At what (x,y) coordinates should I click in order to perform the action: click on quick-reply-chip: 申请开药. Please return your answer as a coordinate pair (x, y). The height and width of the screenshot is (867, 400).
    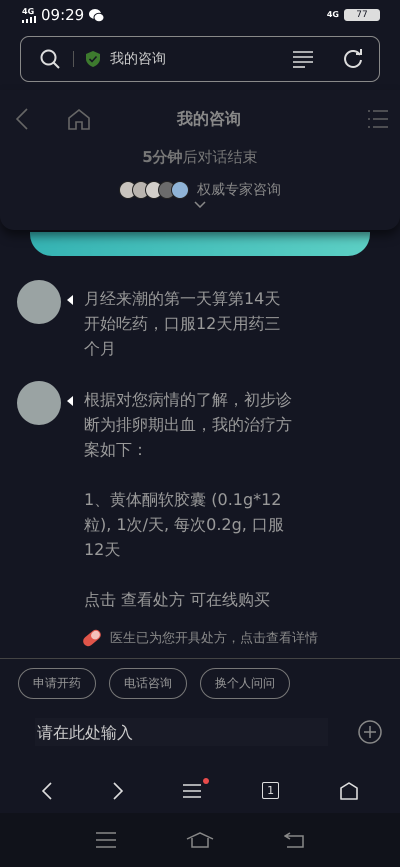
    Looking at the image, I should click on (57, 683).